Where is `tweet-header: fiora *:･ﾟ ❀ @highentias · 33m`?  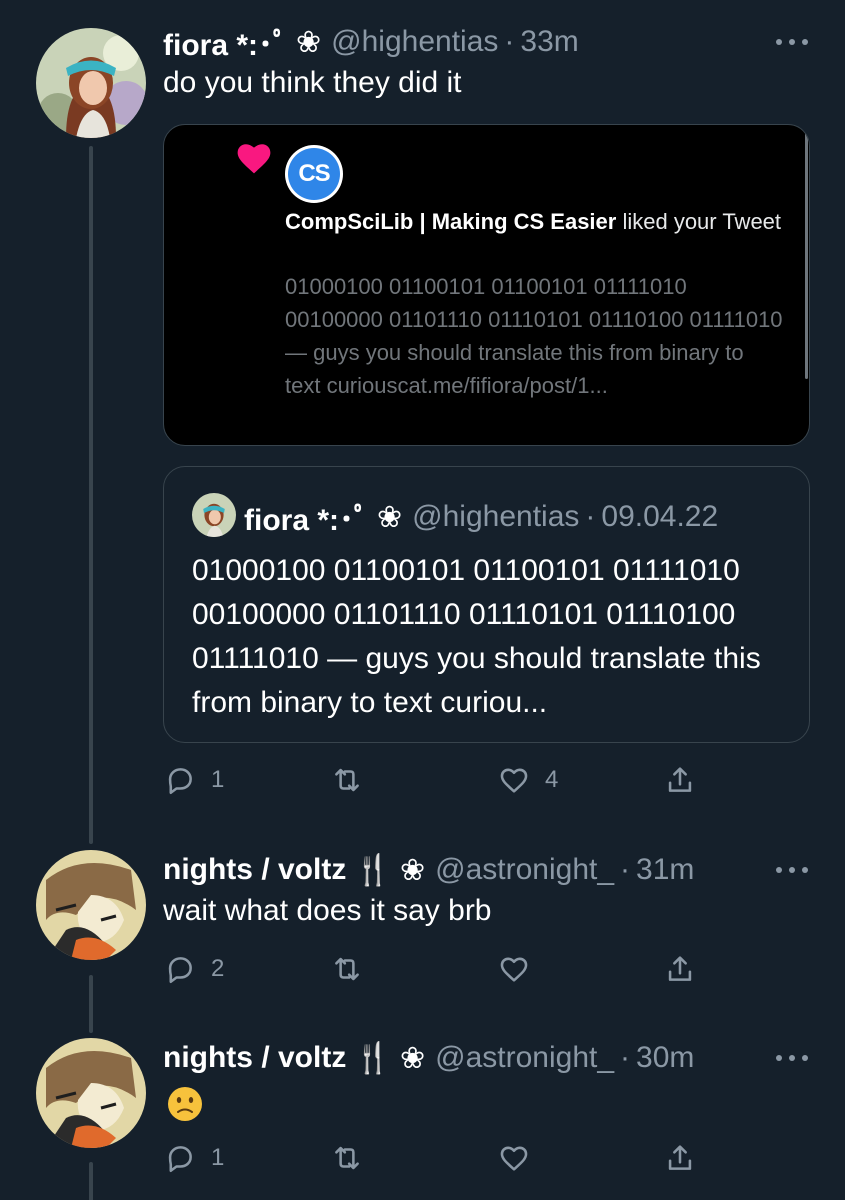
tweet-header: fiora *:･ﾟ ❀ @highentias · 33m is located at coordinates (371, 42).